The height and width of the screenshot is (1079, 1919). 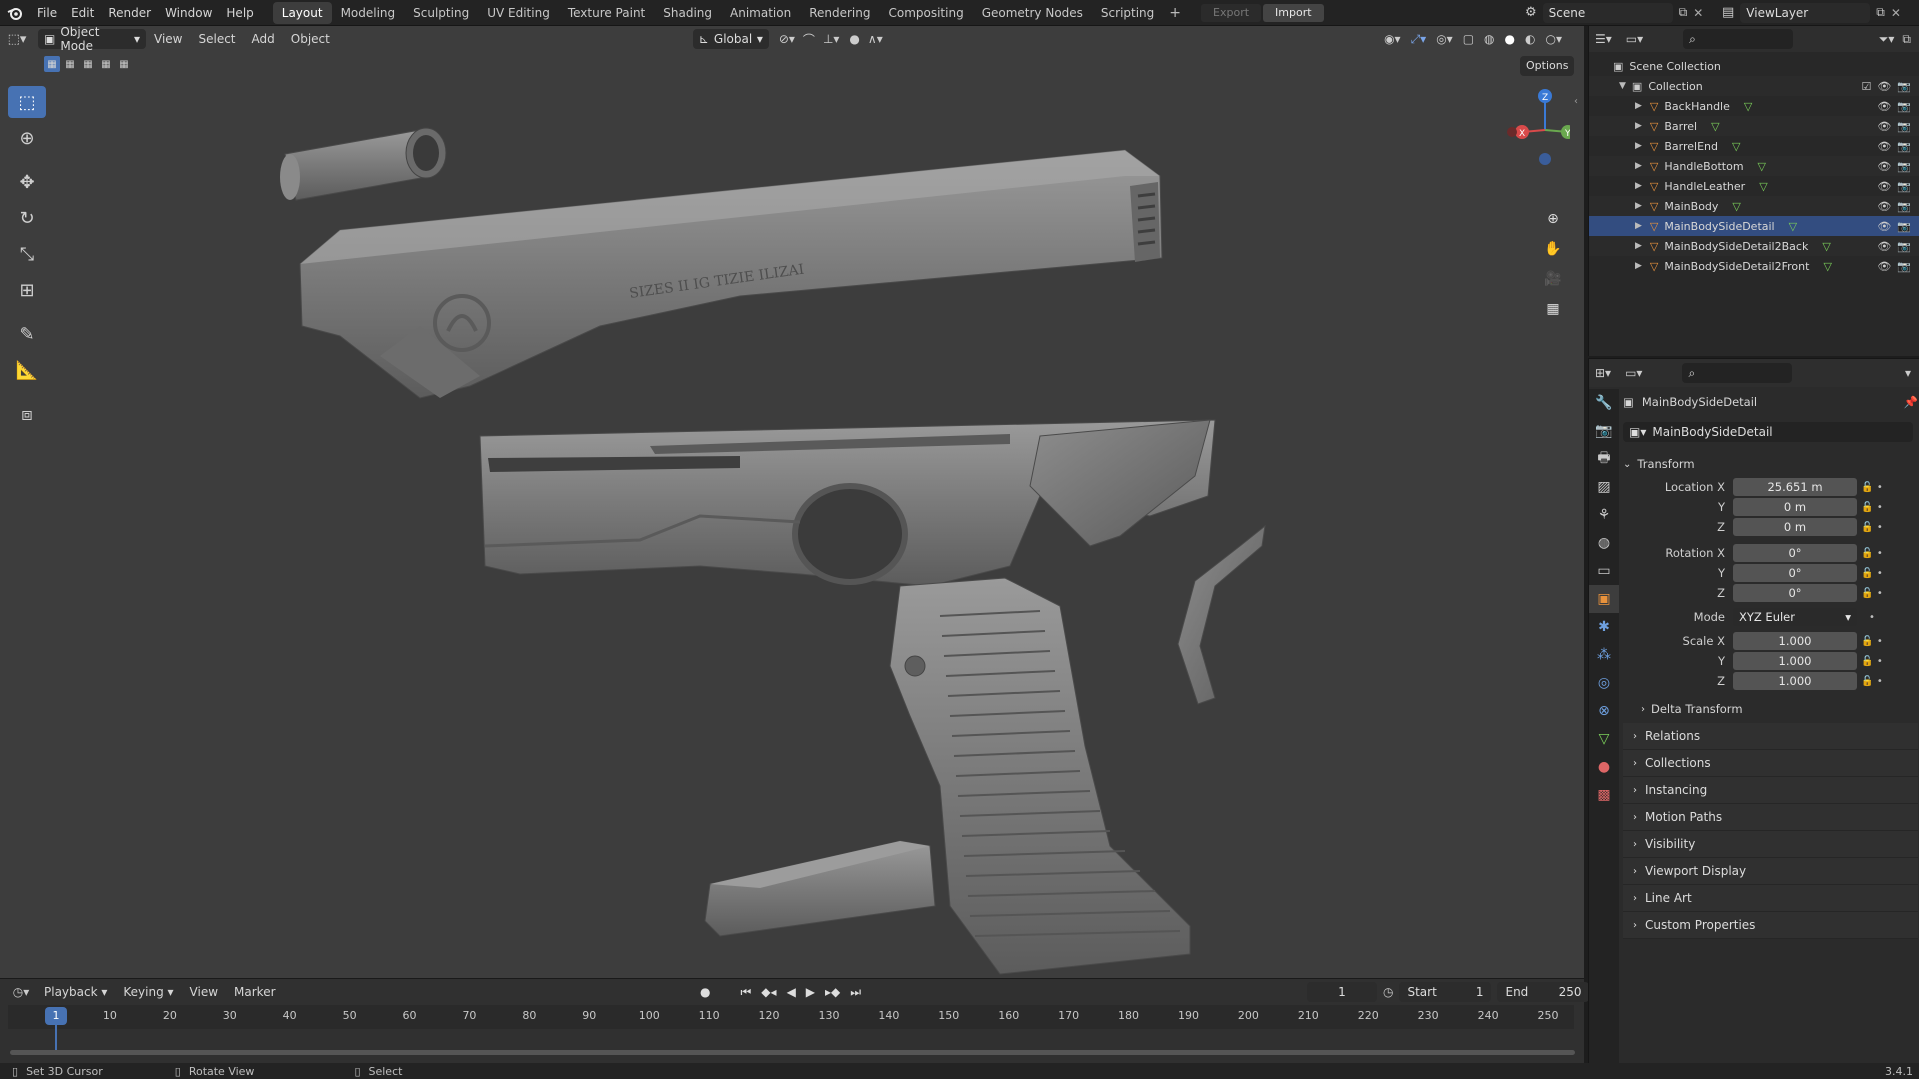 What do you see at coordinates (791, 992) in the screenshot?
I see `play-reverse-icon: ◀` at bounding box center [791, 992].